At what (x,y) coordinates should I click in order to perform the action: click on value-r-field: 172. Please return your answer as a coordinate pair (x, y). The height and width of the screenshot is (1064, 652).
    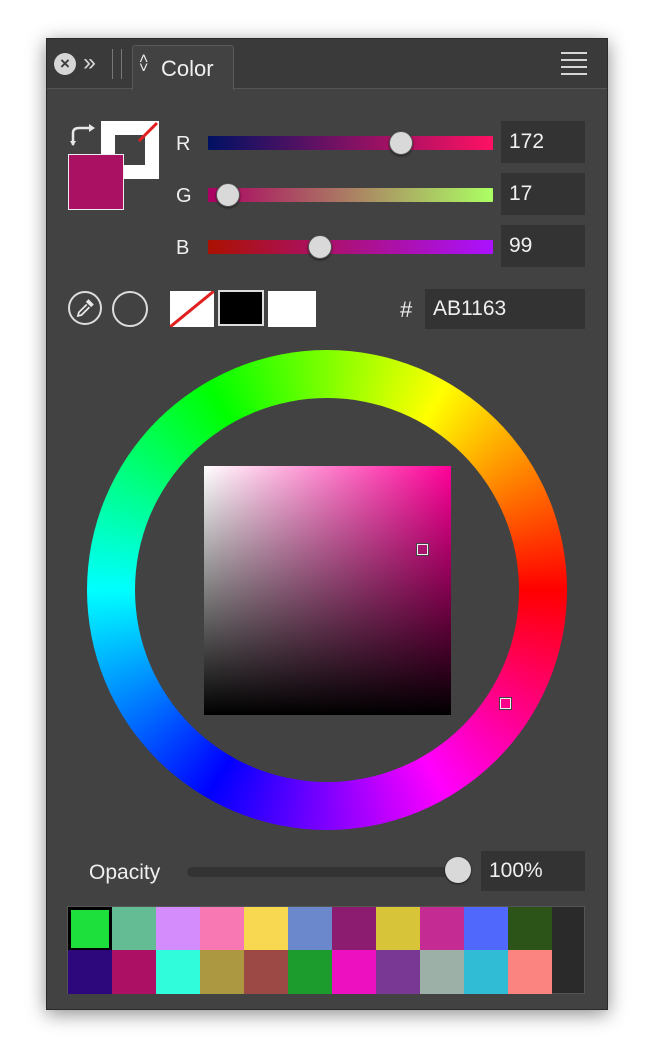
    Looking at the image, I should click on (543, 142).